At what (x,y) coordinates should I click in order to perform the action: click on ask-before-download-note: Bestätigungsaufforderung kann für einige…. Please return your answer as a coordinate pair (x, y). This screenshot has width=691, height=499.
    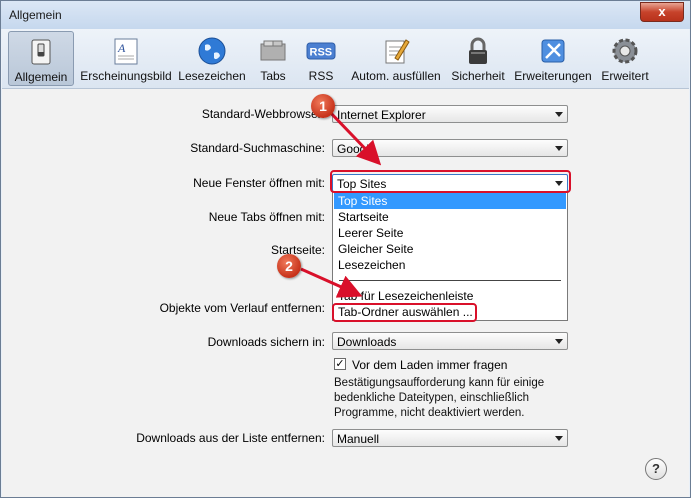
    Looking at the image, I should click on (439, 398).